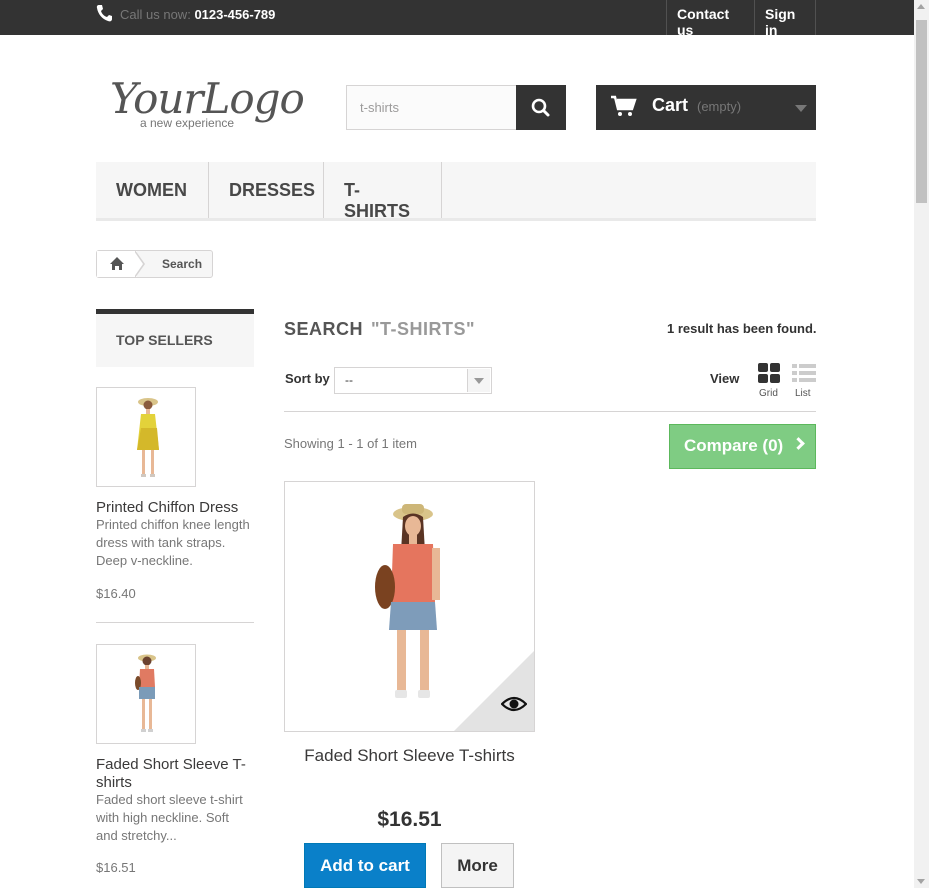 This screenshot has width=929, height=888. What do you see at coordinates (383, 191) in the screenshot?
I see `menu-item-tshirts: T-SHIRTS` at bounding box center [383, 191].